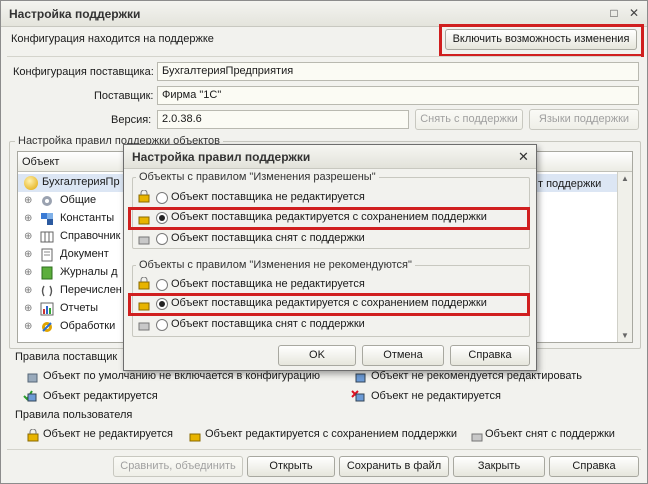  I want to click on legend-item: Объект снят с поддержки, so click(550, 434).